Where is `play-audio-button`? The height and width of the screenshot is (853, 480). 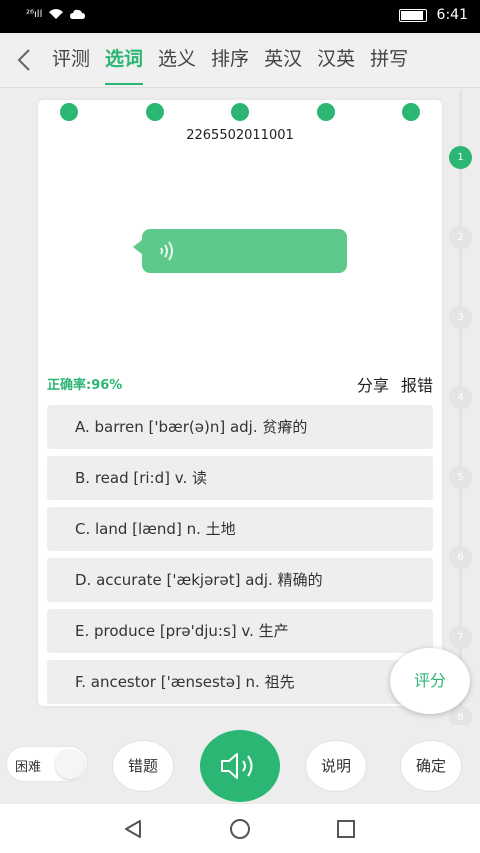
play-audio-button is located at coordinates (240, 766).